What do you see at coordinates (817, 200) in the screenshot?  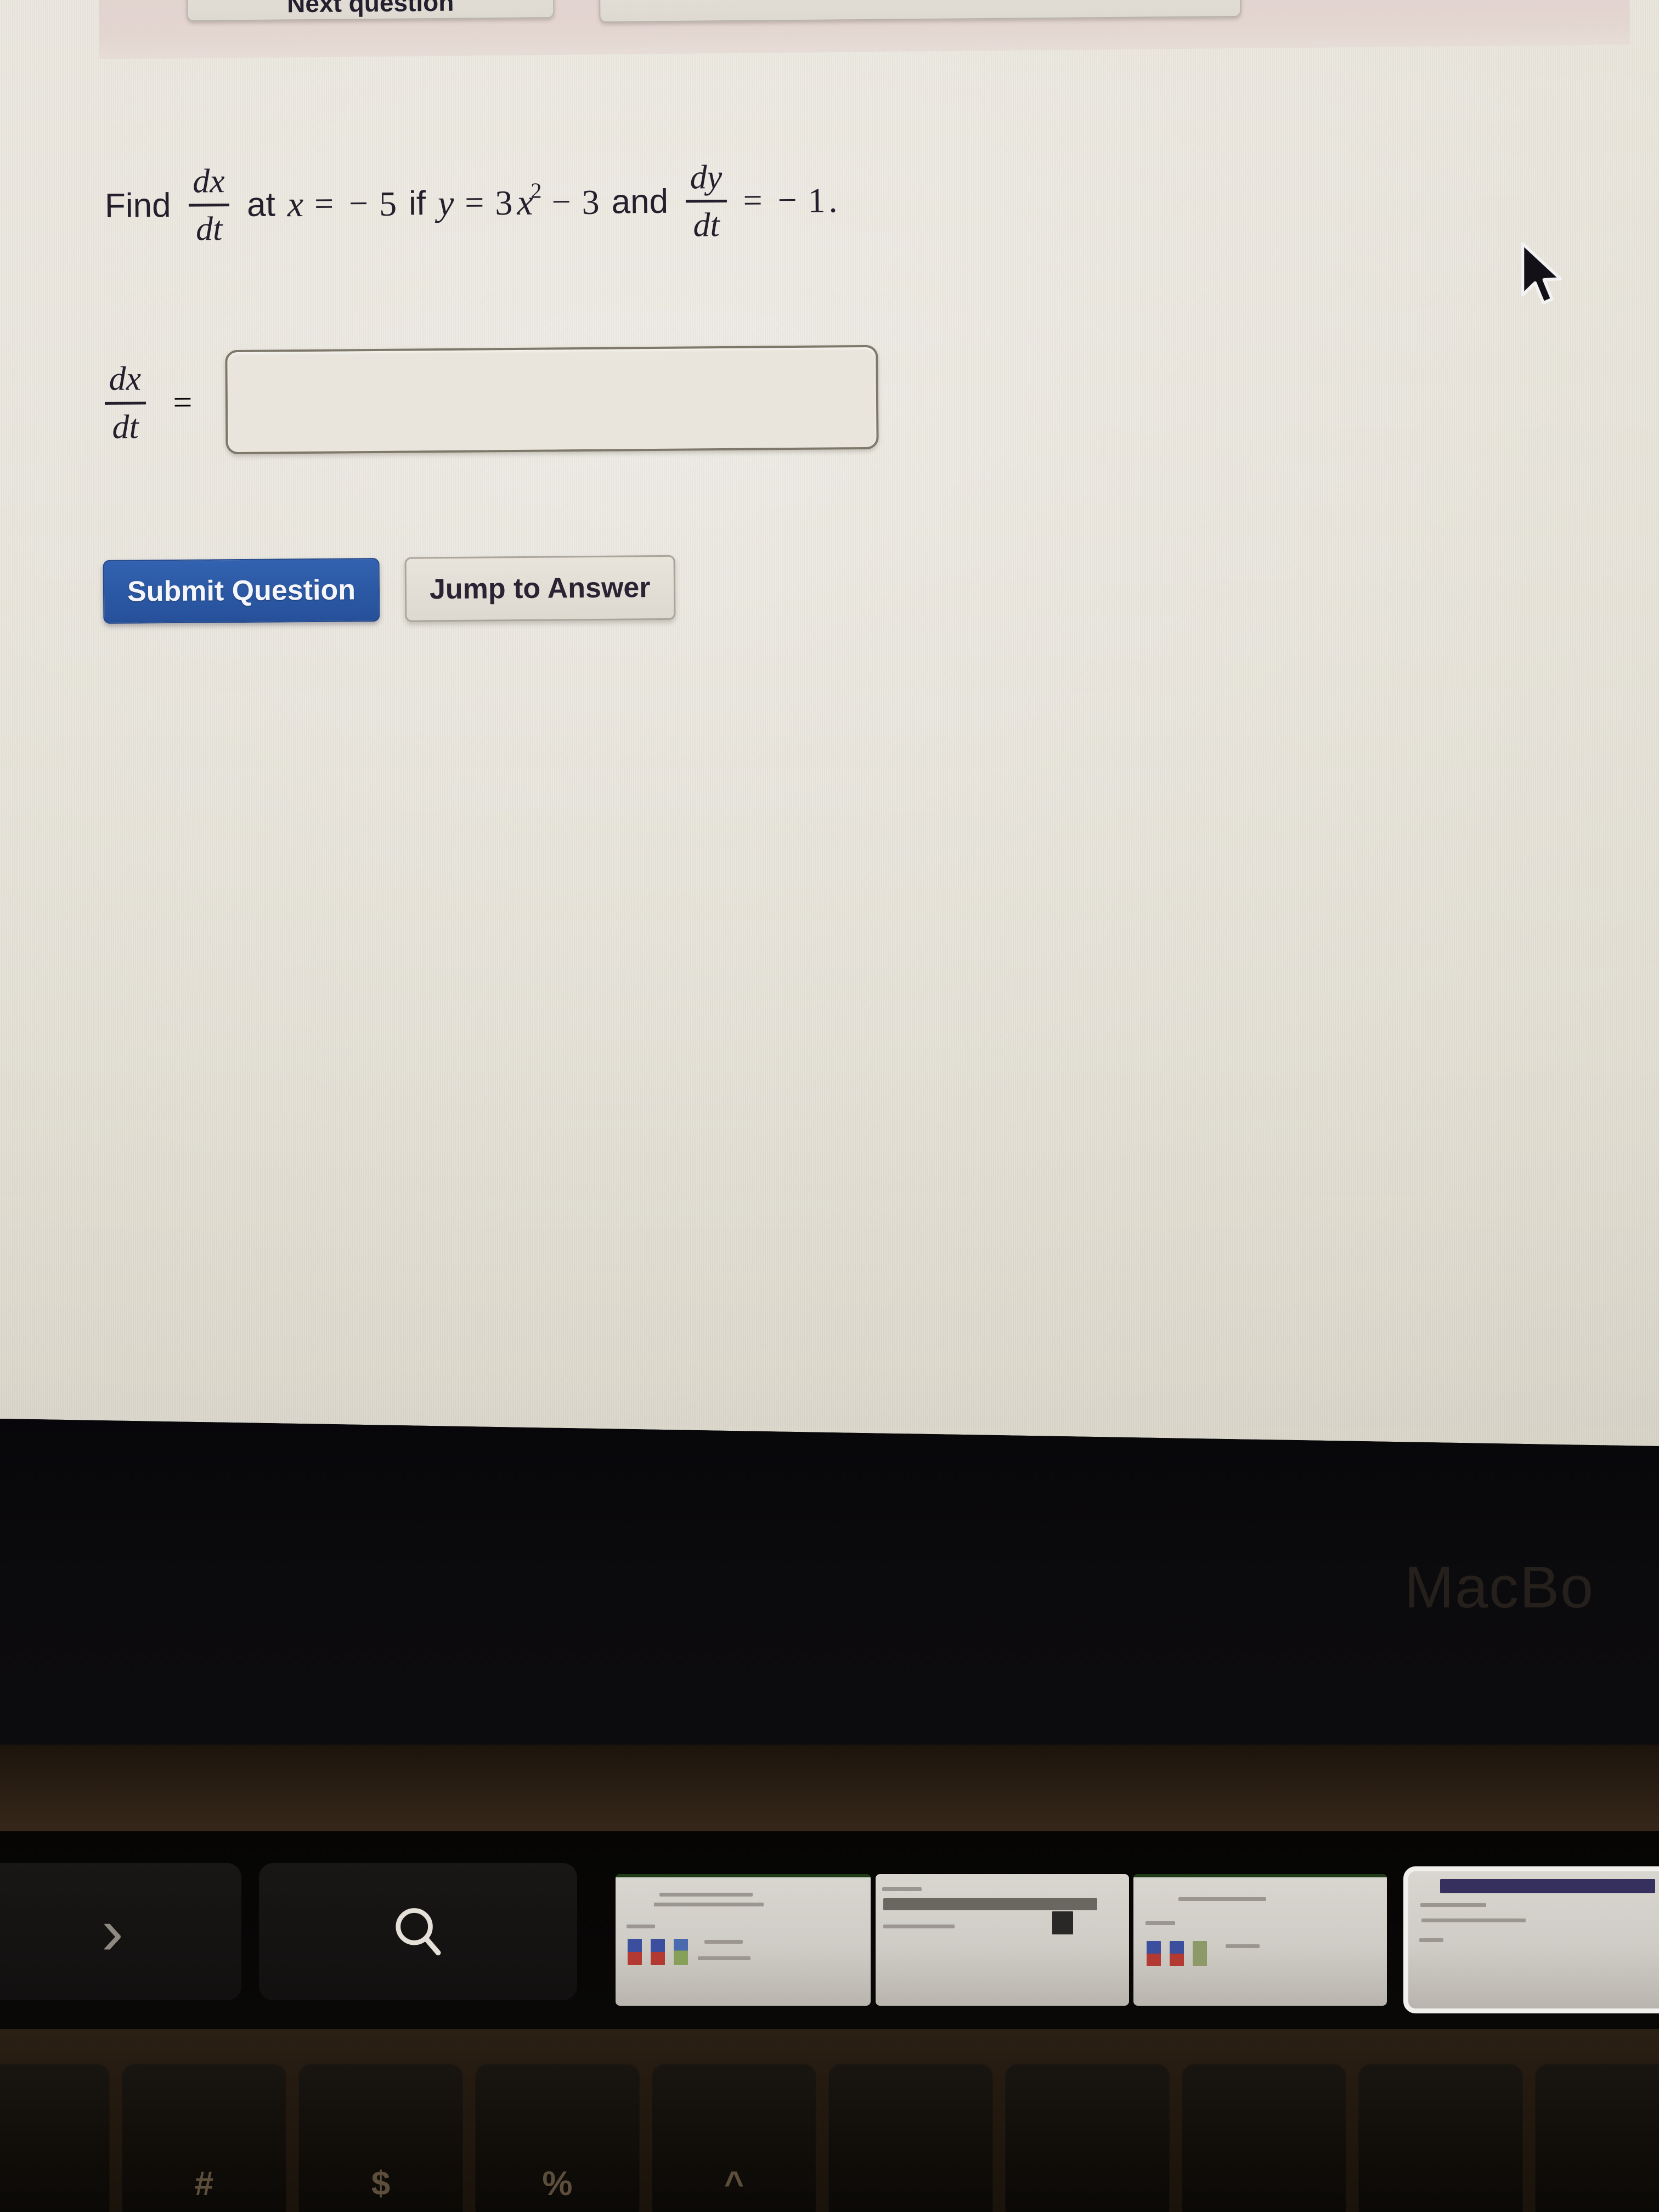 I see `dy-value: 1` at bounding box center [817, 200].